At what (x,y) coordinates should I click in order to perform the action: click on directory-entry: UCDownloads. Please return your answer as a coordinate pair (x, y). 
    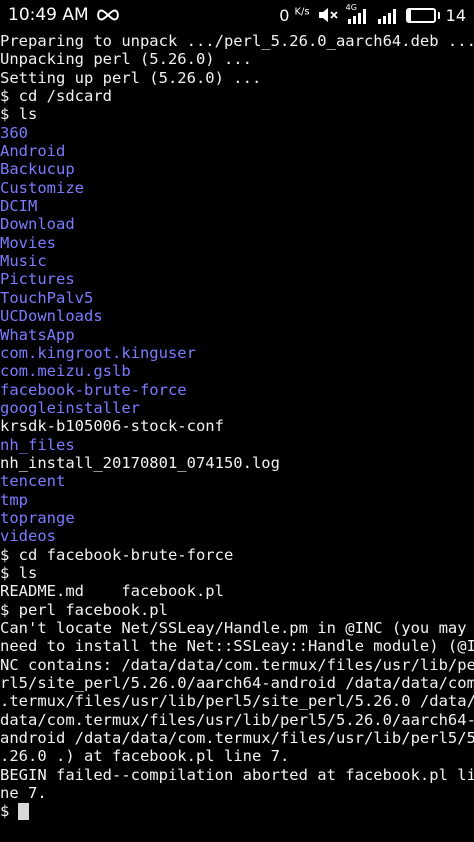
    Looking at the image, I should click on (51, 316).